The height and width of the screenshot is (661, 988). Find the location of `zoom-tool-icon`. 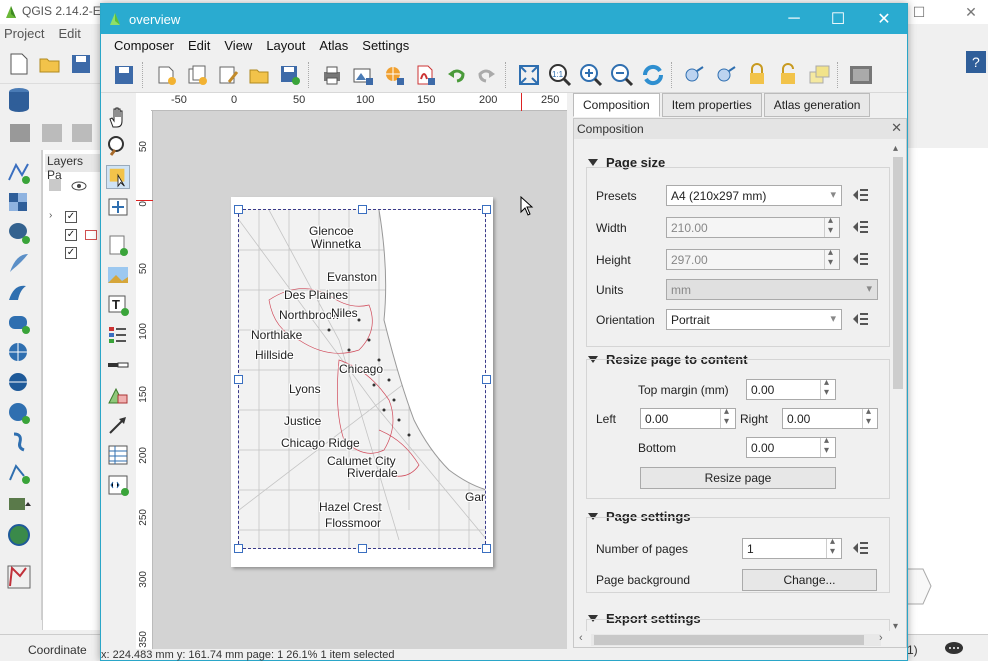

zoom-tool-icon is located at coordinates (118, 147).